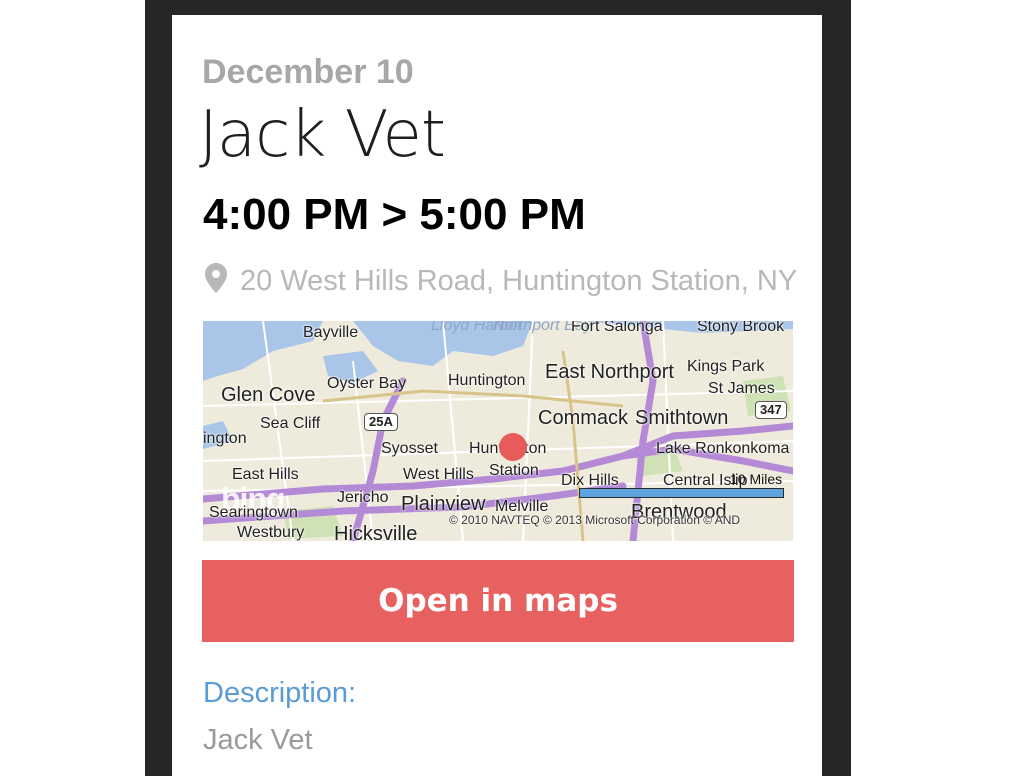  Describe the element at coordinates (290, 423) in the screenshot. I see `map-label: Sea Cliff` at that location.